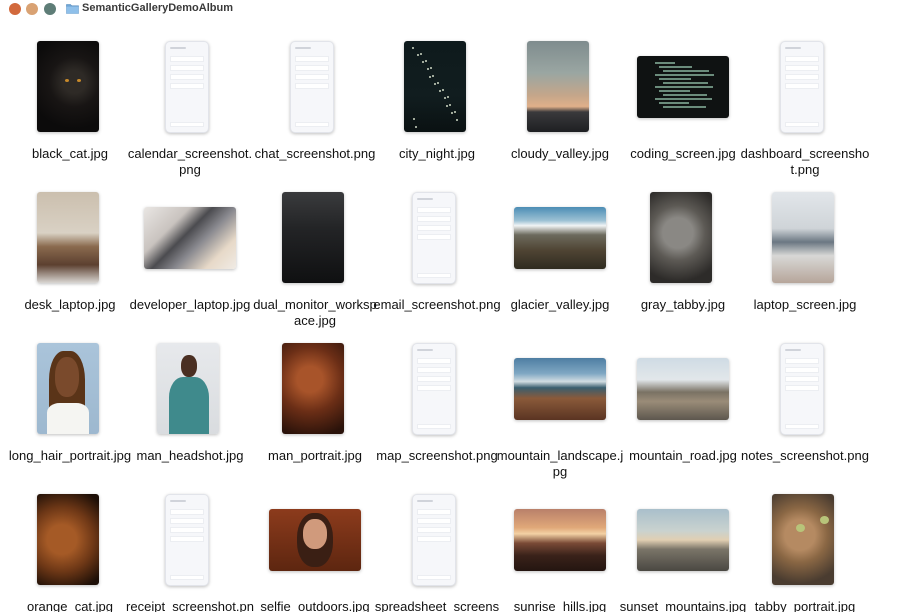 The height and width of the screenshot is (612, 900). I want to click on file-name: dashboard_screenshot.png, so click(805, 161).